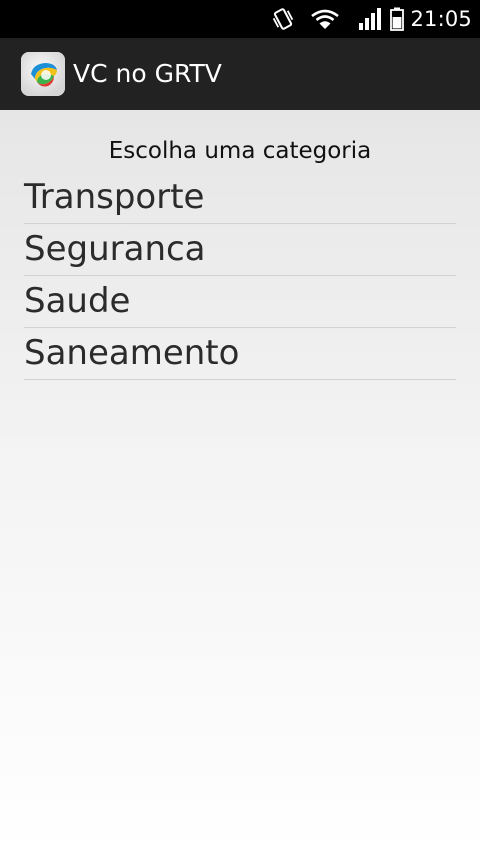  I want to click on category-item-saneamento: Saneamento, so click(240, 354).